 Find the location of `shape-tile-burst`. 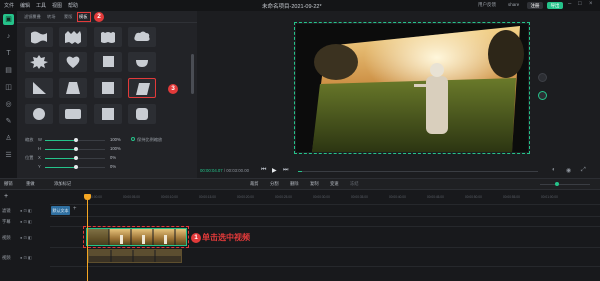

shape-tile-burst is located at coordinates (39, 62).